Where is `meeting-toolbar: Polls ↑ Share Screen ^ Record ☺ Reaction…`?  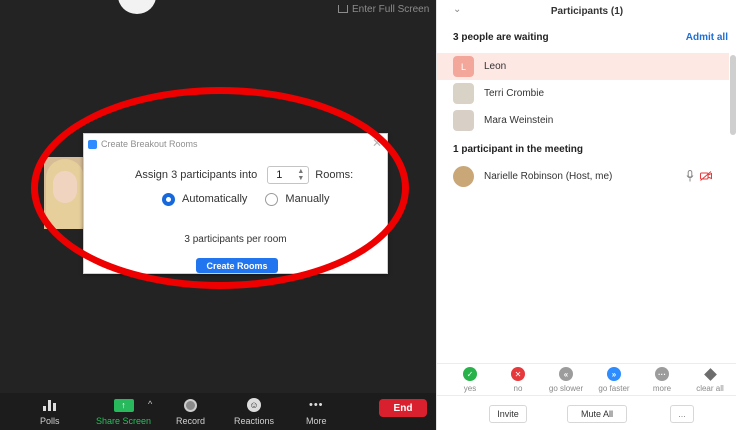 meeting-toolbar: Polls ↑ Share Screen ^ Record ☺ Reaction… is located at coordinates (218, 411).